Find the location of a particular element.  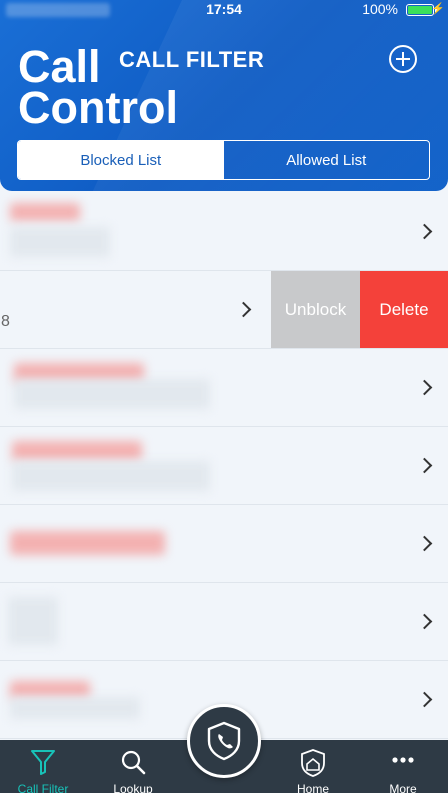

swiped-row-content: 8 is located at coordinates (135, 309).